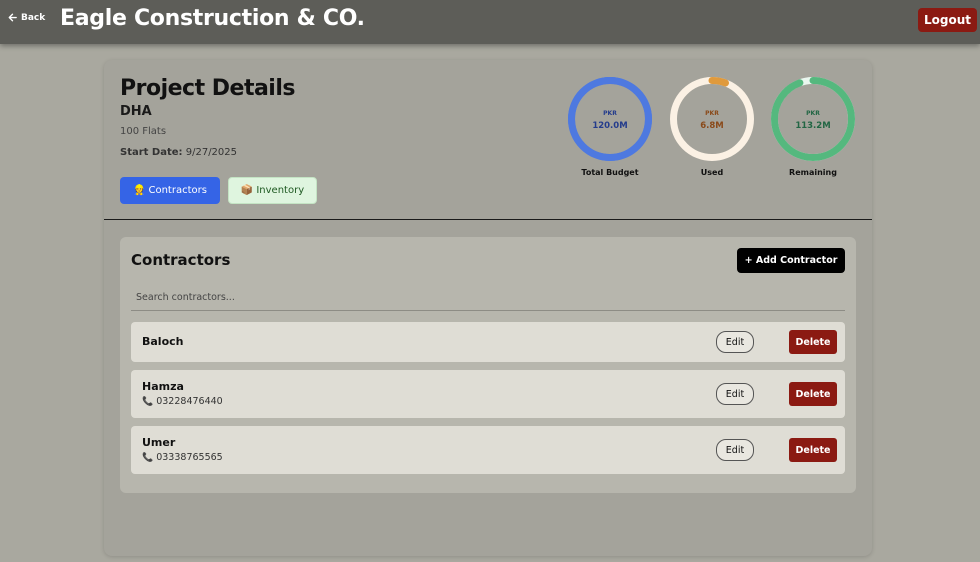 This screenshot has height=562, width=980. I want to click on contractor-phone-number: 03228476440, so click(189, 401).